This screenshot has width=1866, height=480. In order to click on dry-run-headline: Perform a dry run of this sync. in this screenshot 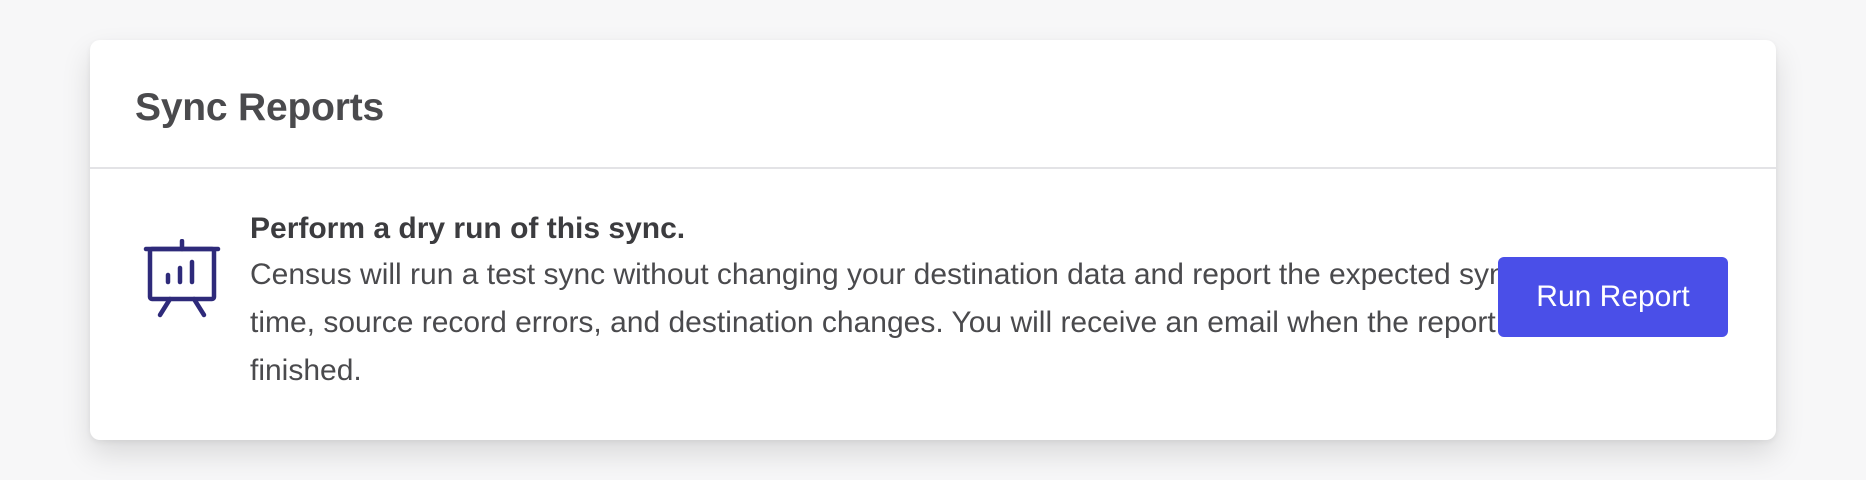, I will do `click(468, 228)`.